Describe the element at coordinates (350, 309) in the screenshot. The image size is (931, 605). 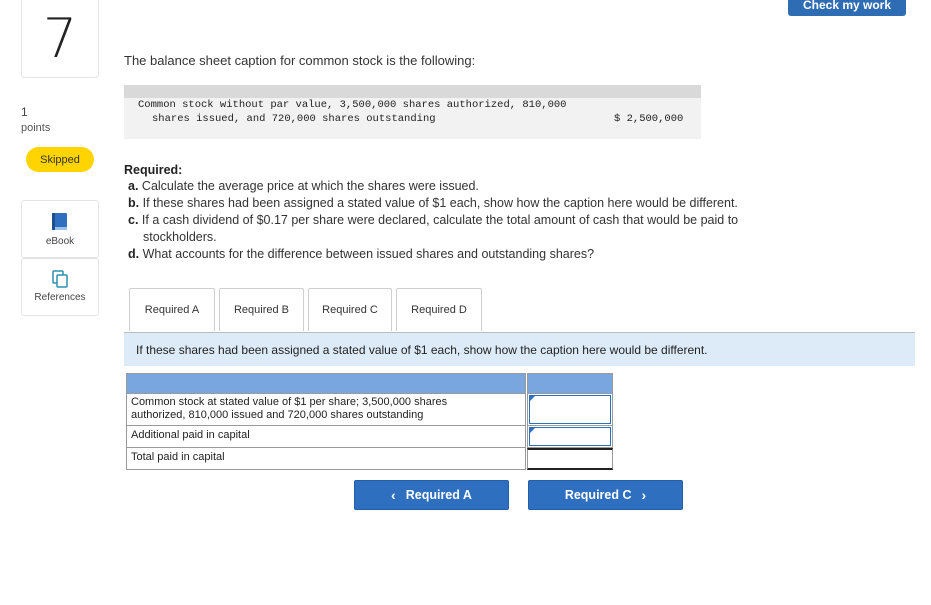
I see `tab-required-c: Required C` at that location.